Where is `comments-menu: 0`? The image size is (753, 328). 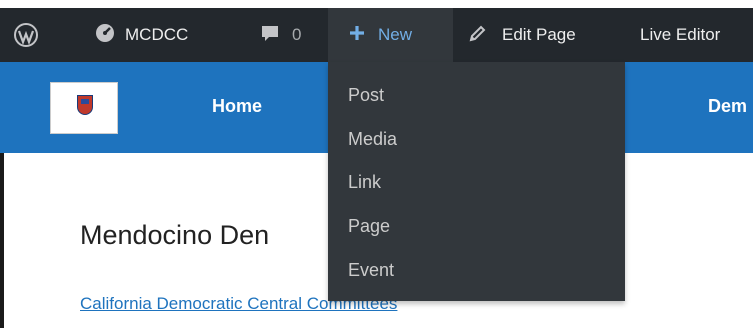
comments-menu: 0 is located at coordinates (280, 35).